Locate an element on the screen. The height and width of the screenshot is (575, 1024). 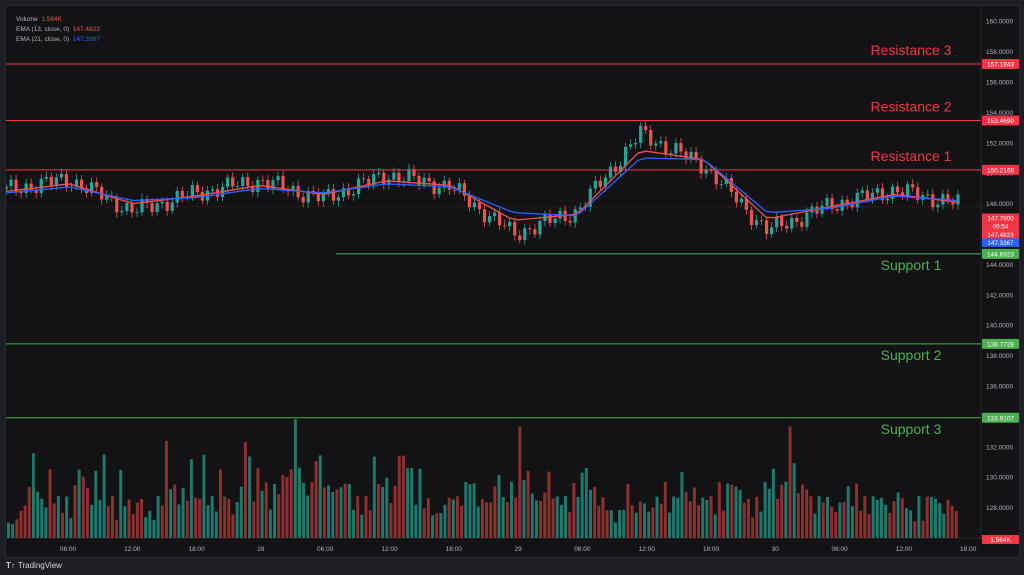
y-tick-label: 156.0000 is located at coordinates (999, 83).